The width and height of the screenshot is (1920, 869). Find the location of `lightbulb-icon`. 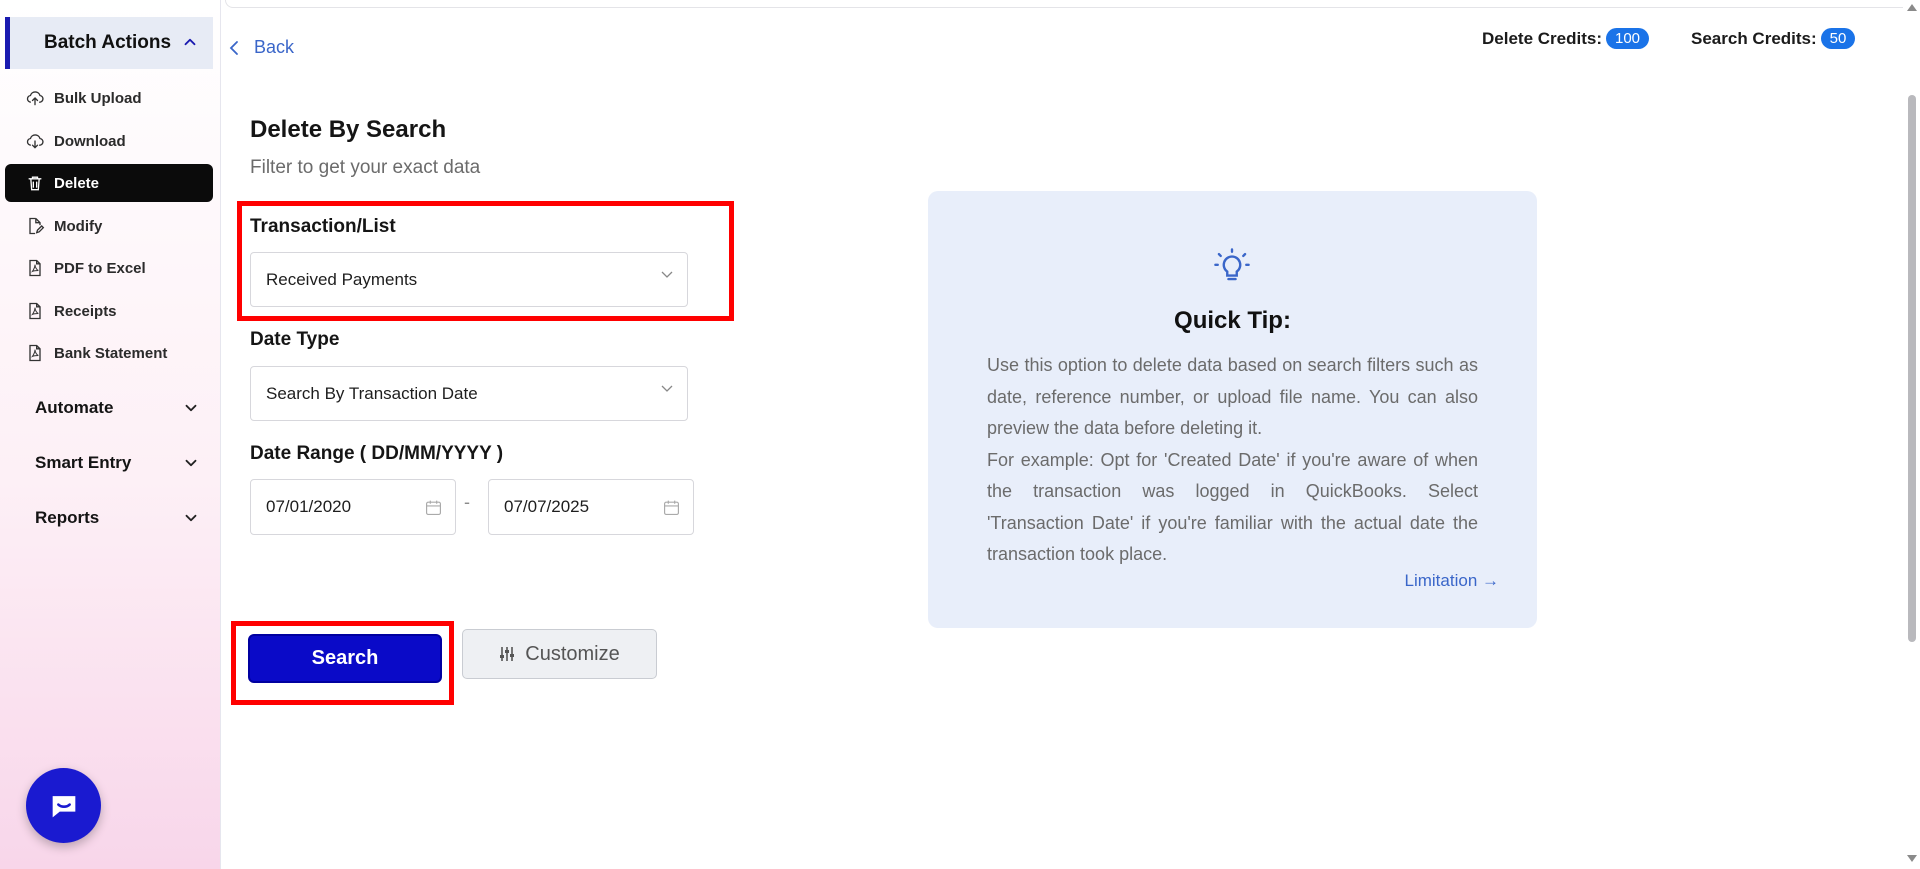

lightbulb-icon is located at coordinates (1232, 264).